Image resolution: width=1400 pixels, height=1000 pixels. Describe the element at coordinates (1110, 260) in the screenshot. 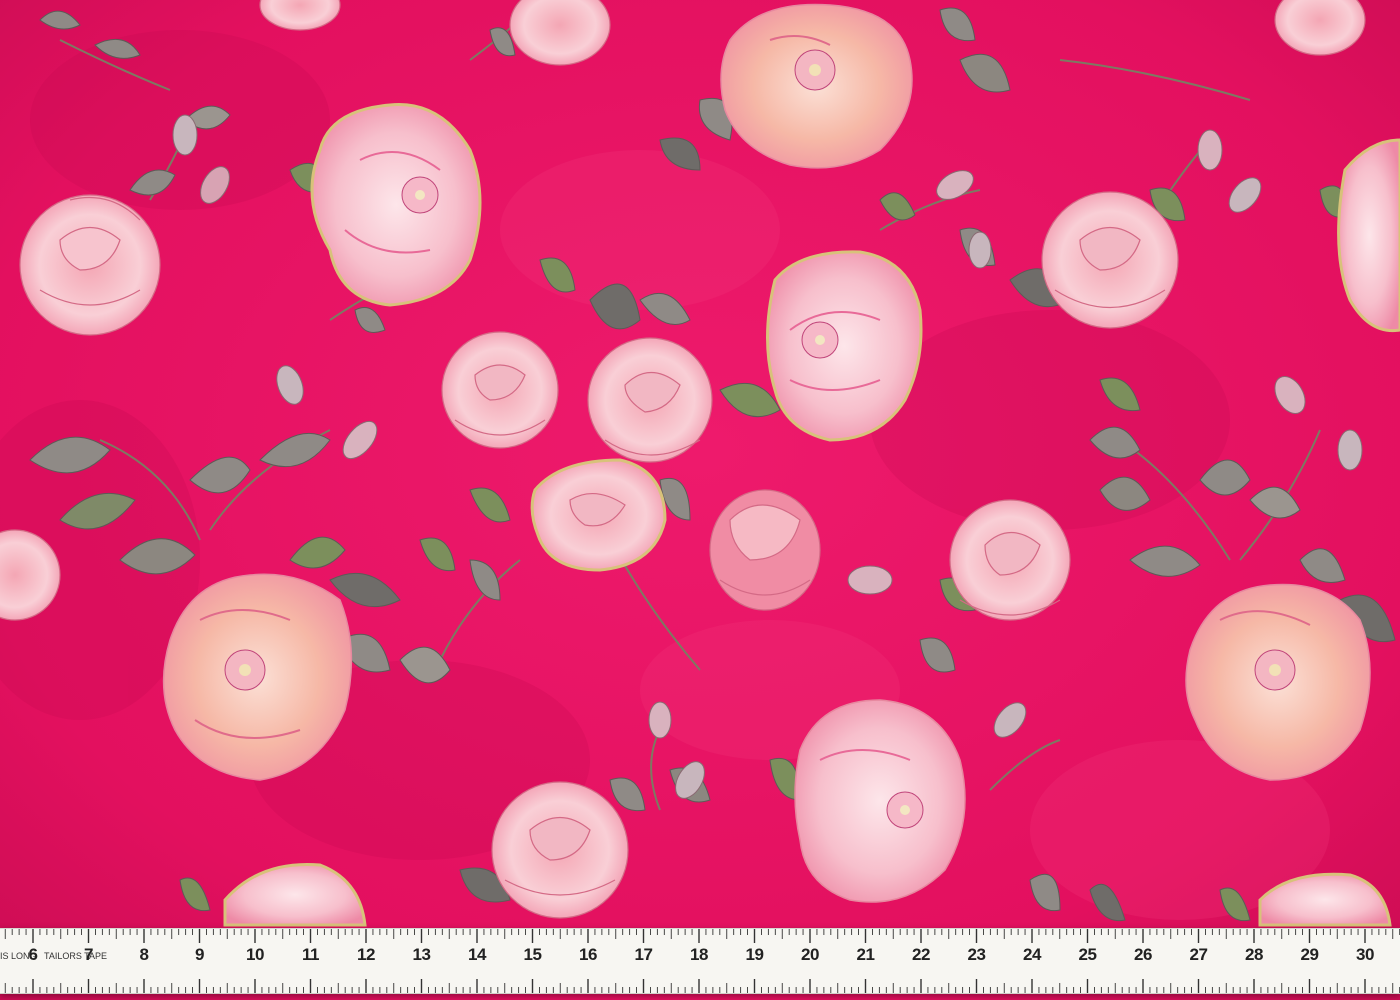

I see `rose-top-right` at that location.